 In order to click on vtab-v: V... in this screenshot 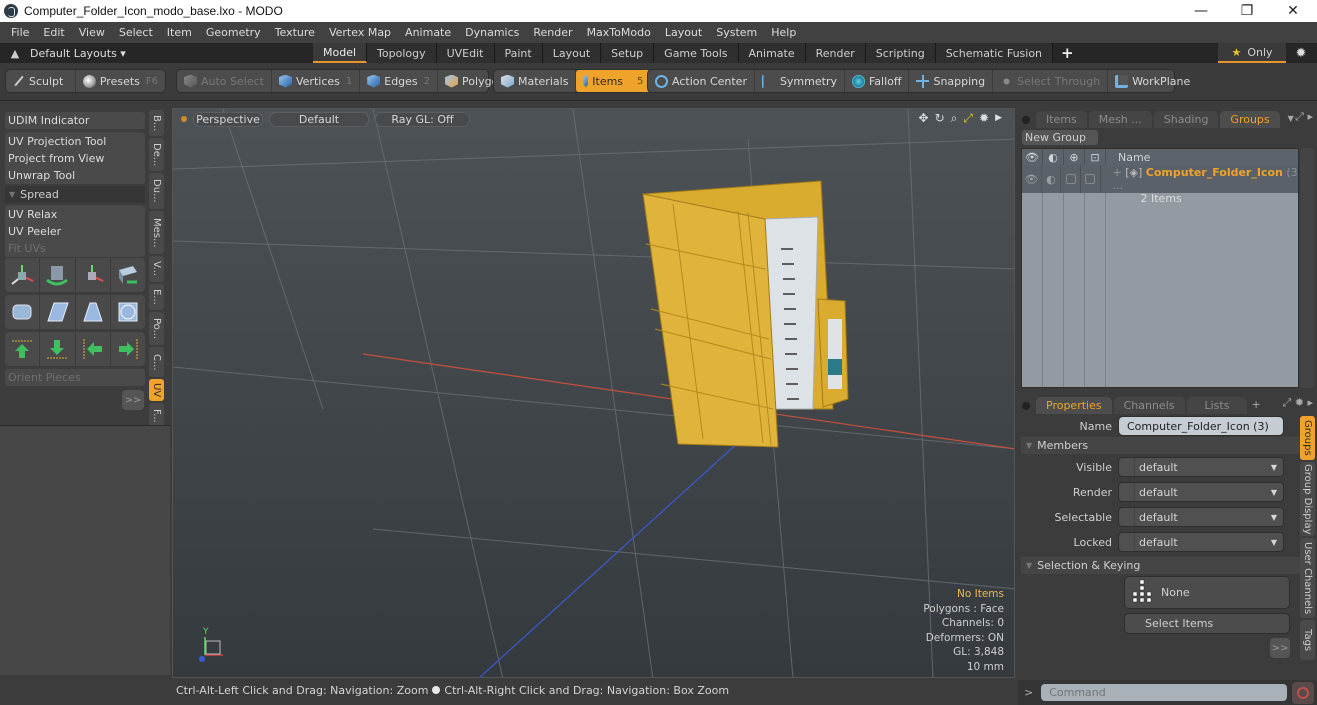, I will do `click(156, 269)`.